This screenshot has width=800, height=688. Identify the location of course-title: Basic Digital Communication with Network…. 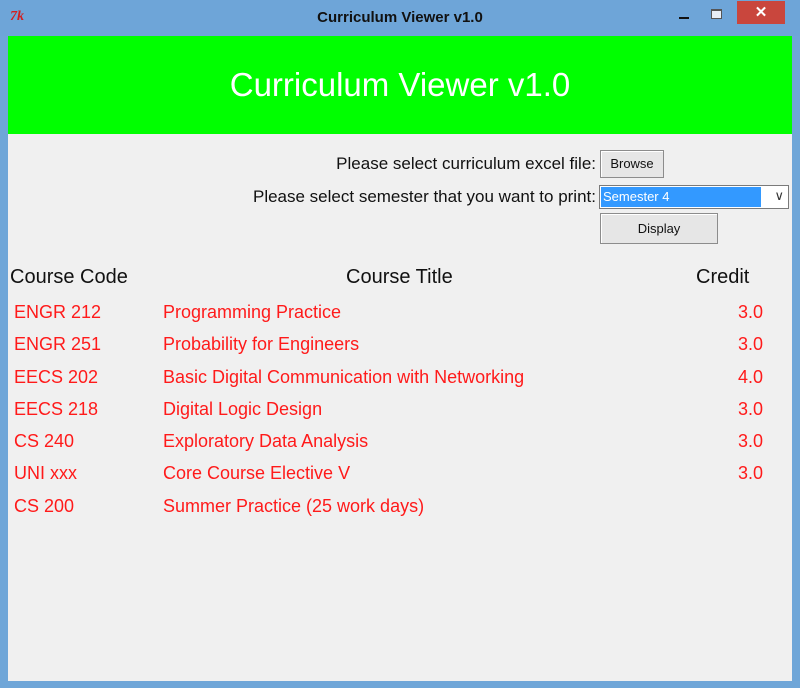
(344, 376).